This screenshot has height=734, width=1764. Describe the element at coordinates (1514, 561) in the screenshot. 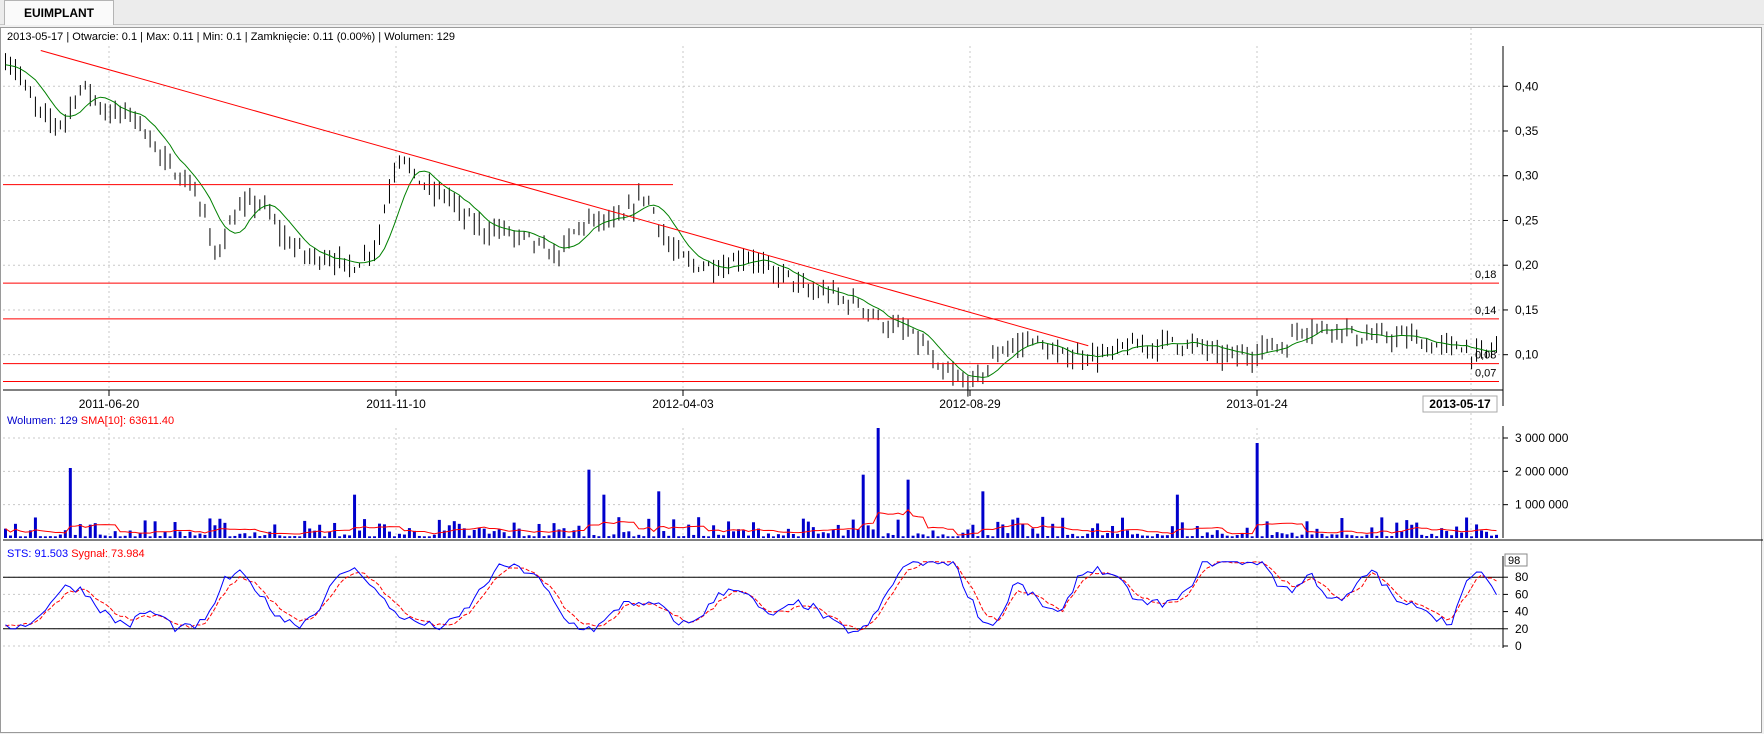

I see `sts-marker-label: 98` at that location.